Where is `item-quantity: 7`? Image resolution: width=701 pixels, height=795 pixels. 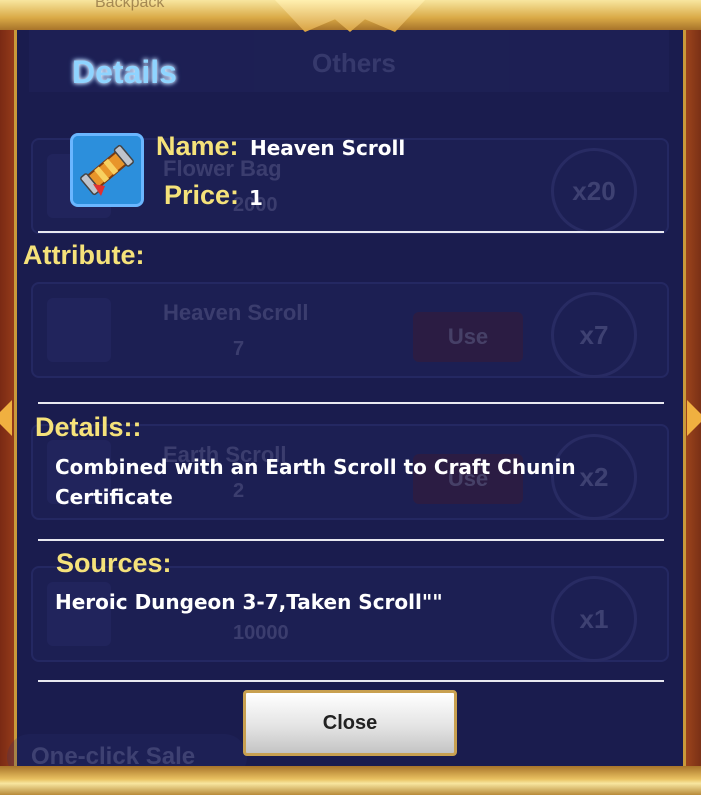
item-quantity: 7 is located at coordinates (239, 349).